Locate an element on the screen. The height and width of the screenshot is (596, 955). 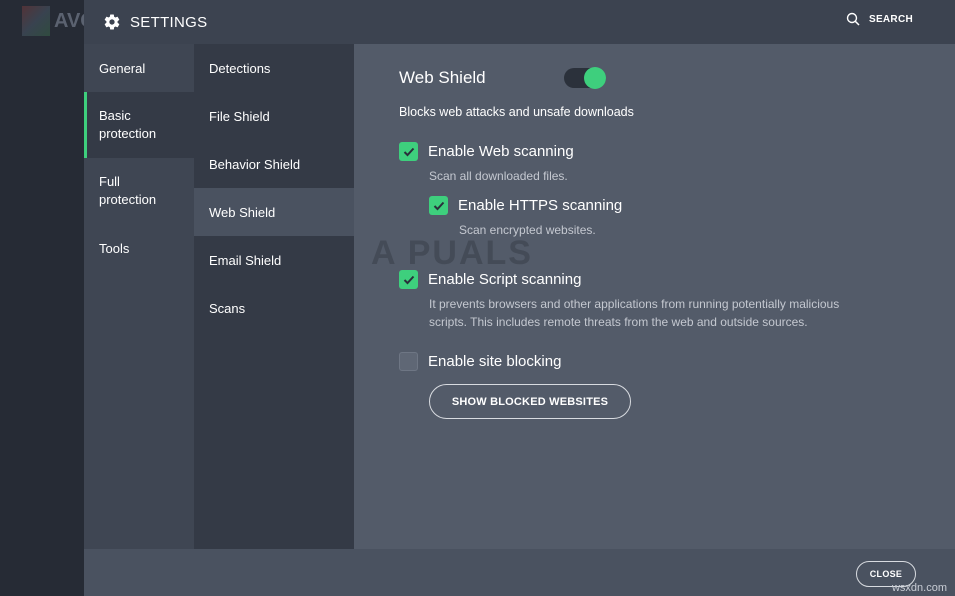
https-scanning-option: Enable HTTPS scanning is located at coordinates (525, 205).